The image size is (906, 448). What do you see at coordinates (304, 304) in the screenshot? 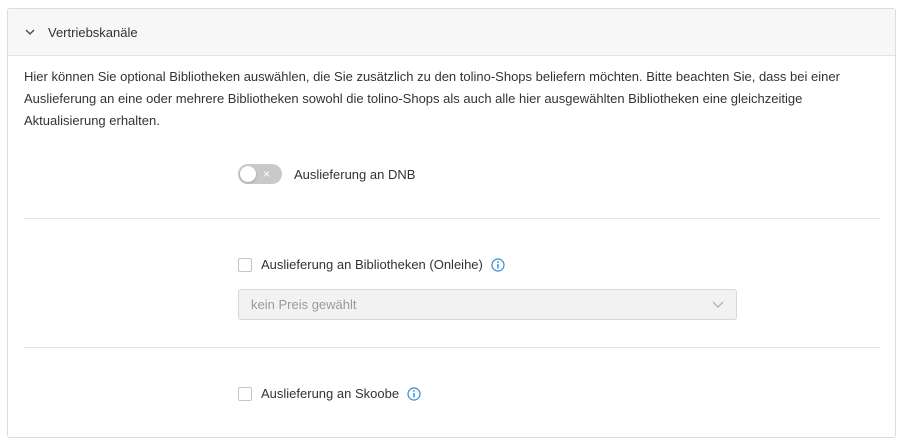
I see `price-select-value: kein Preis gewählt` at bounding box center [304, 304].